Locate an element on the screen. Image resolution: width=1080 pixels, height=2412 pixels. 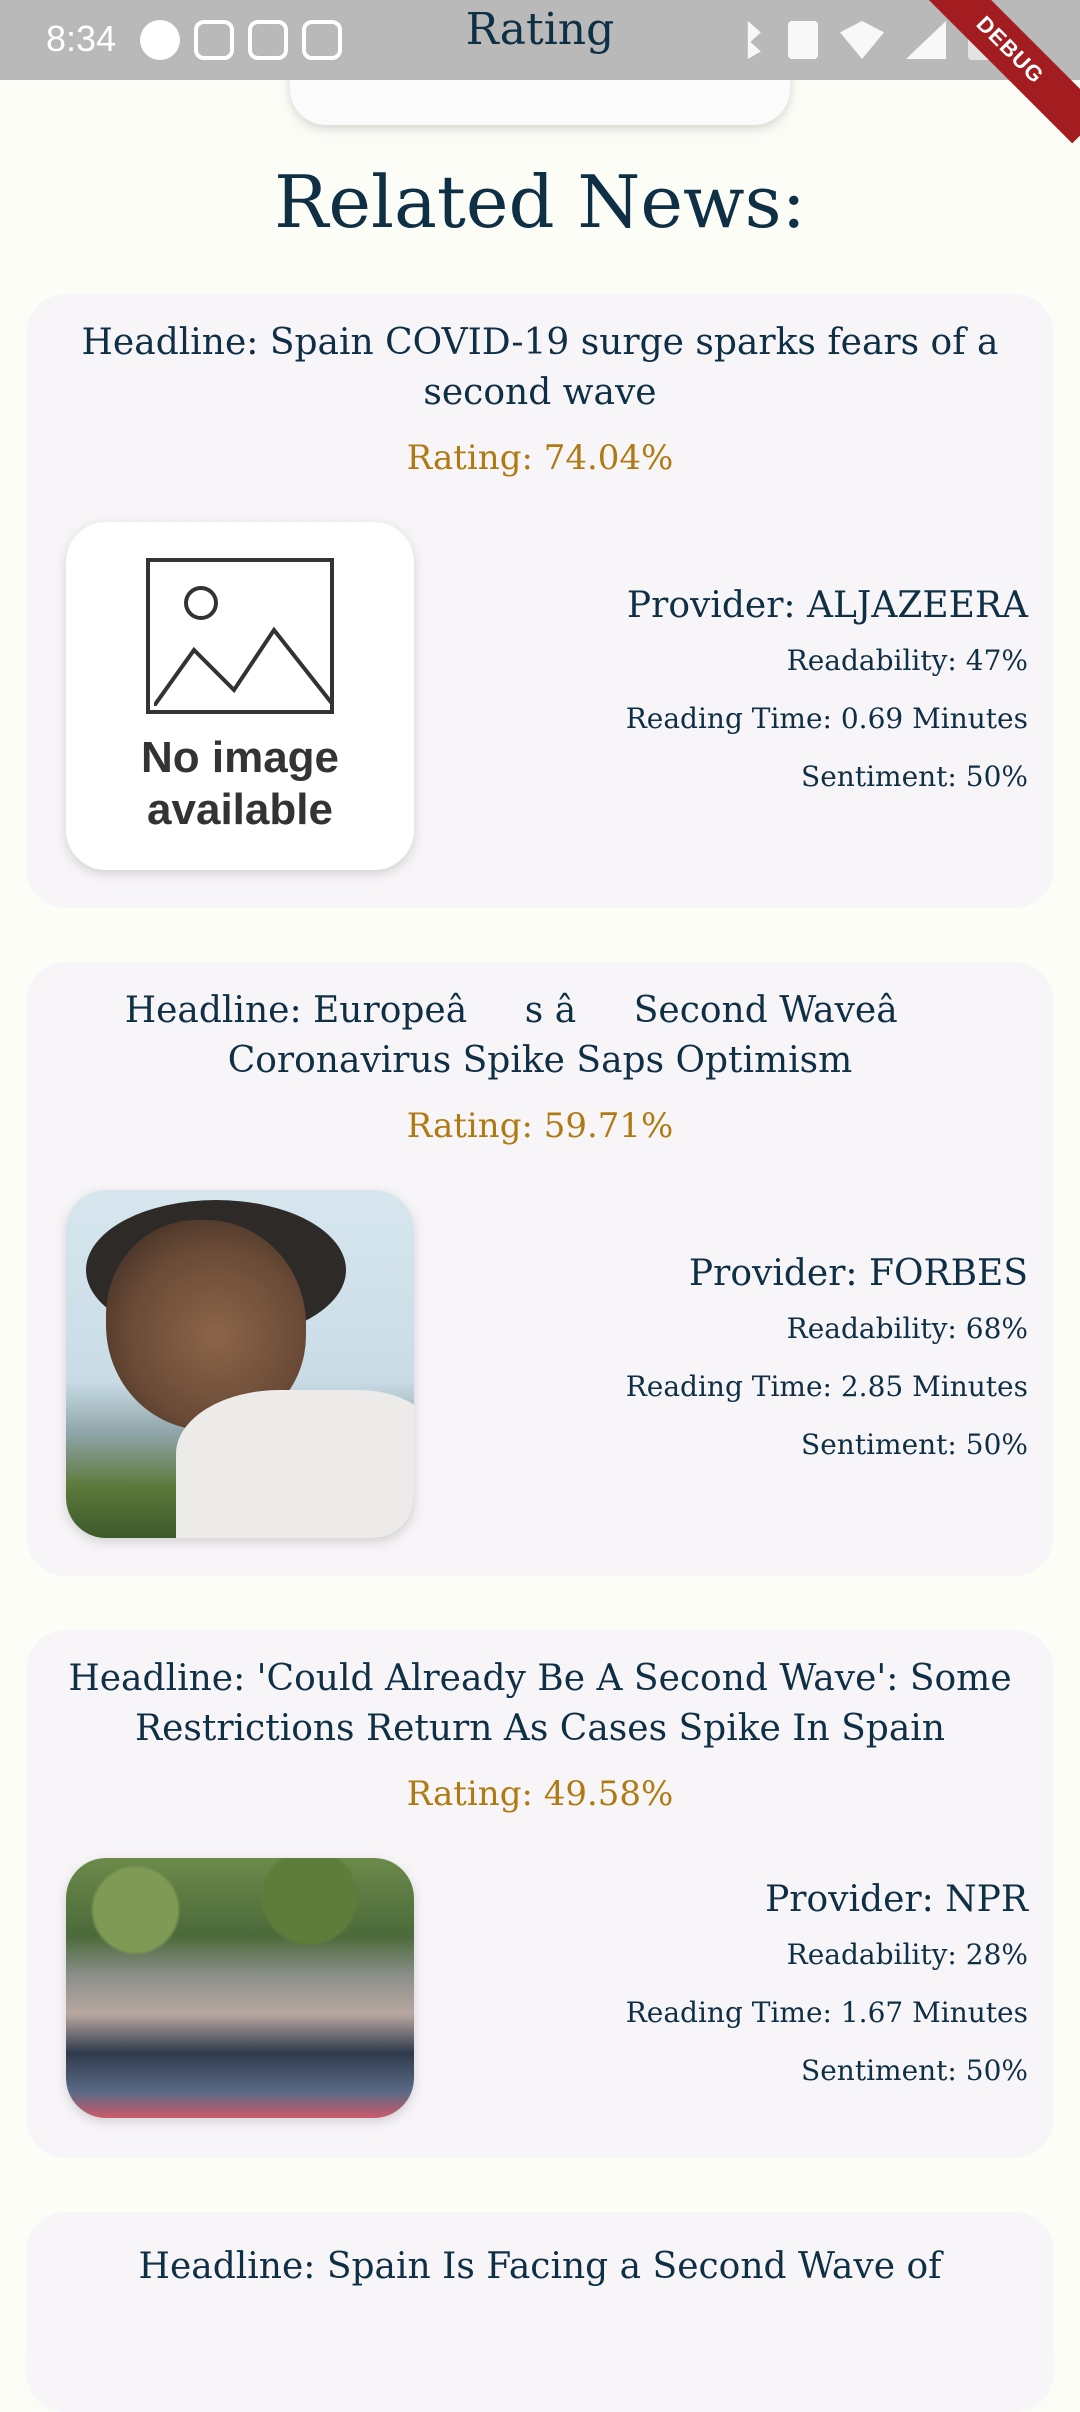
no-image-placeholder: No image available is located at coordinates (240, 696).